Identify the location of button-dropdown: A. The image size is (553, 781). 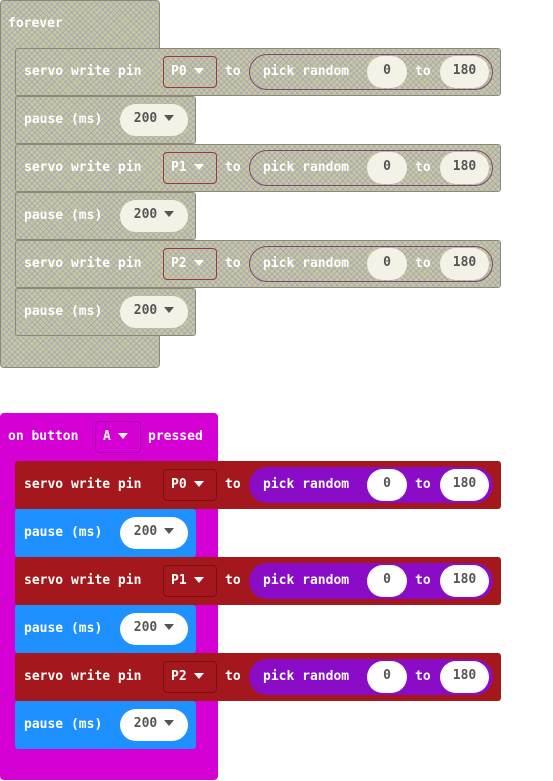
(118, 437).